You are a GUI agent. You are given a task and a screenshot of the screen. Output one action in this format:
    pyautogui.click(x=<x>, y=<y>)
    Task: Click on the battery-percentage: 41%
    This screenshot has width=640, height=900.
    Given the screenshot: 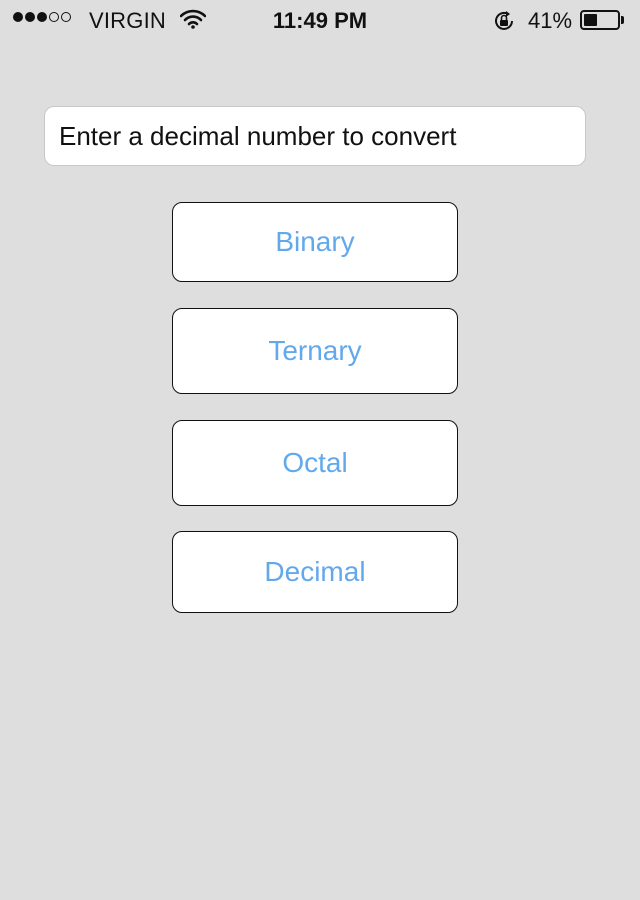 What is the action you would take?
    pyautogui.click(x=550, y=20)
    